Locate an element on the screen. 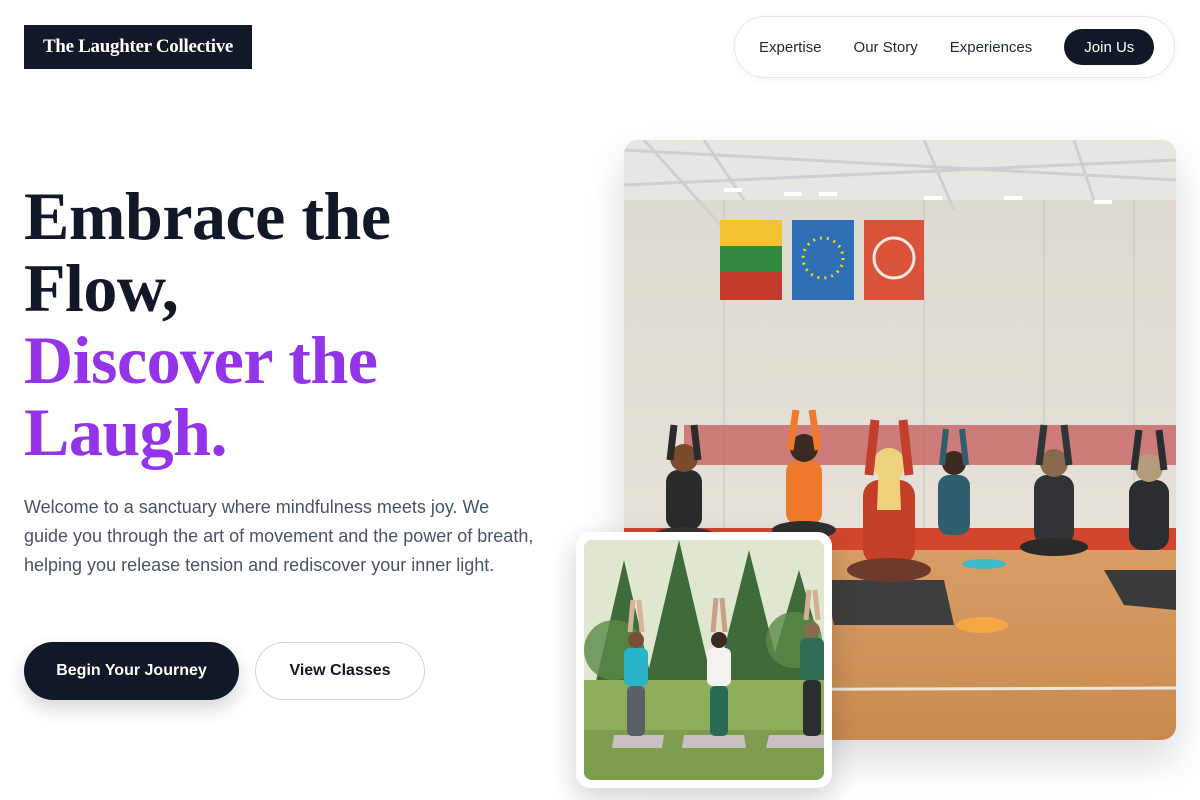 The image size is (1200, 800). nav-link-expertise: Expertise is located at coordinates (790, 47).